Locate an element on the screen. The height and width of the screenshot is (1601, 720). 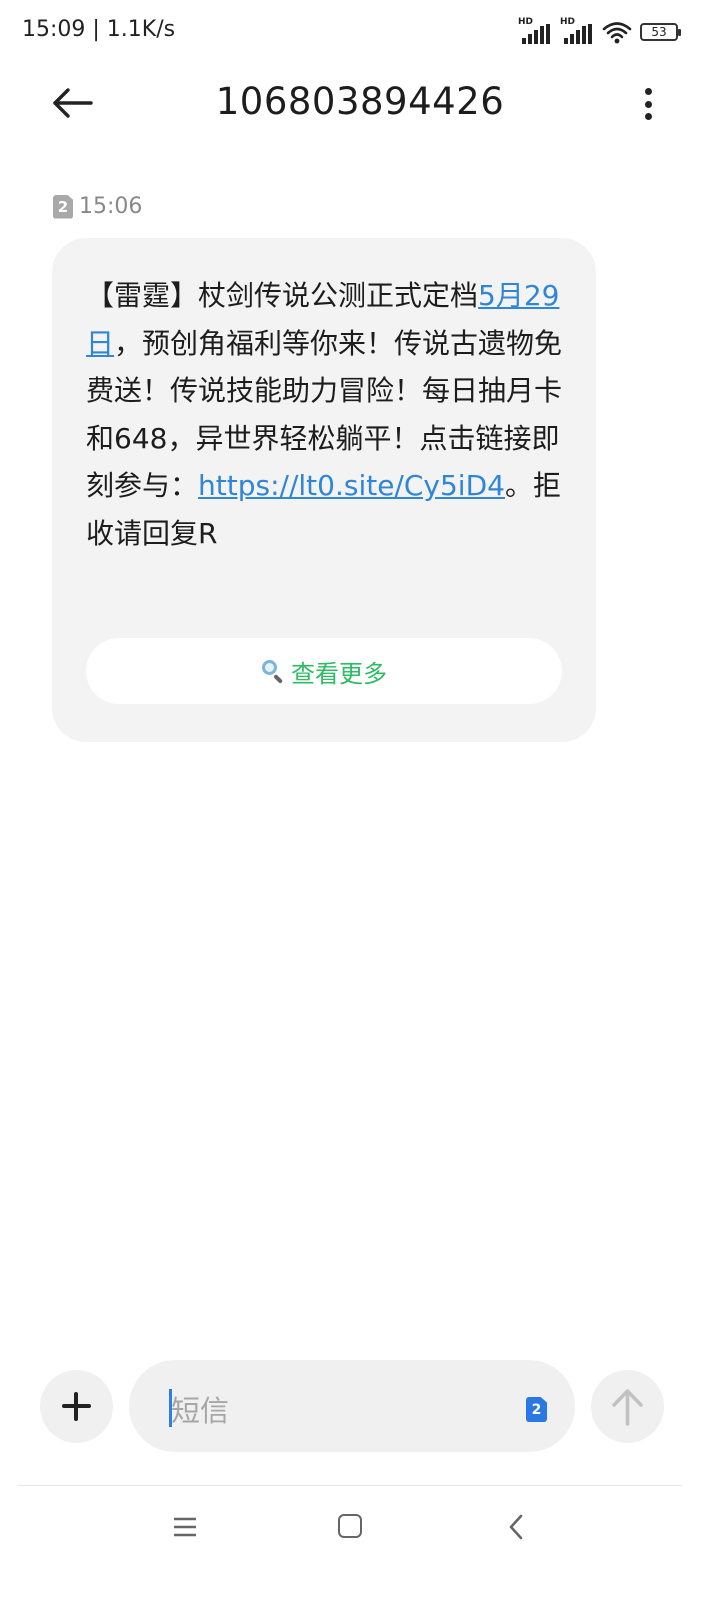
url-link: https://lt0.site/Cy5iD4 is located at coordinates (351, 485).